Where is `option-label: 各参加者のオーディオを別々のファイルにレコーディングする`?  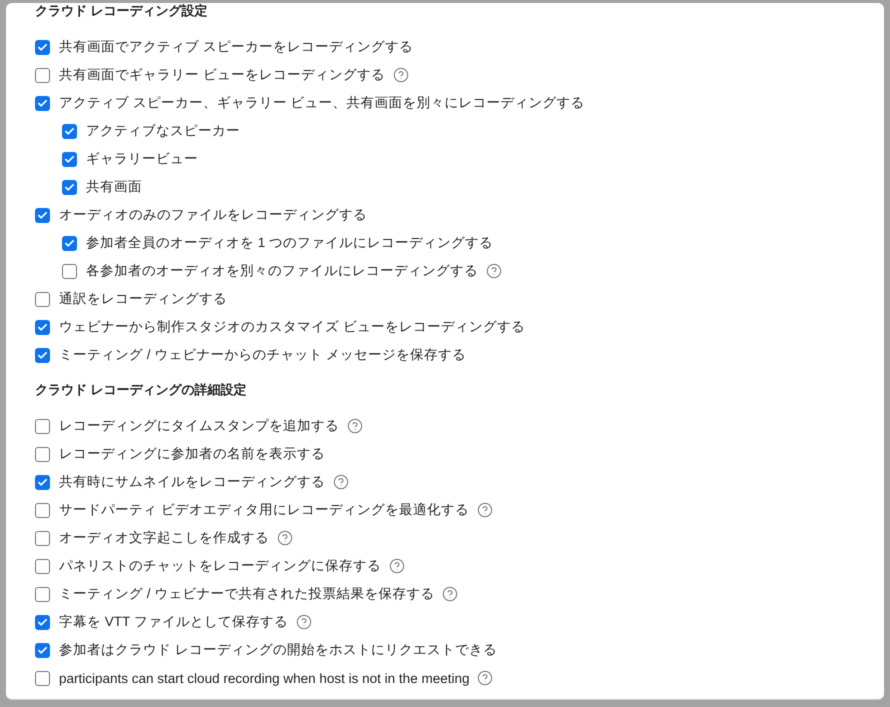 option-label: 各参加者のオーディオを別々のファイルにレコーディングする is located at coordinates (282, 271).